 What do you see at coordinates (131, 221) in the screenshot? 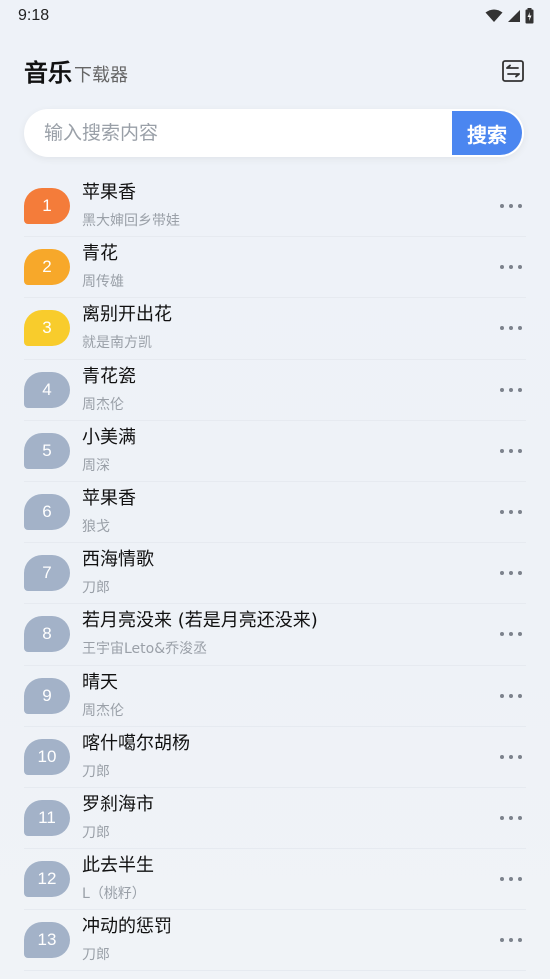
I see `song-artist: 黑大婶回乡带娃` at bounding box center [131, 221].